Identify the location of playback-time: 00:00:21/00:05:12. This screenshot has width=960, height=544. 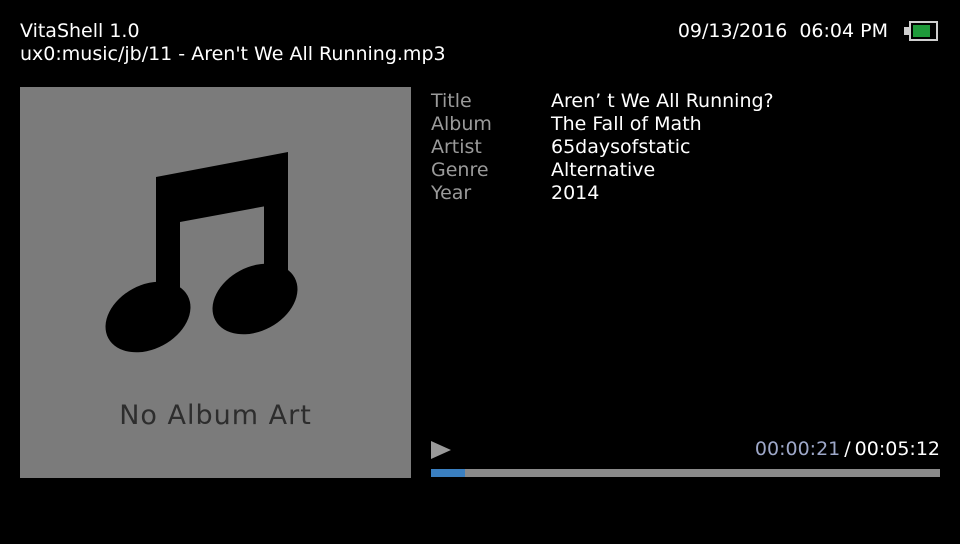
(847, 449).